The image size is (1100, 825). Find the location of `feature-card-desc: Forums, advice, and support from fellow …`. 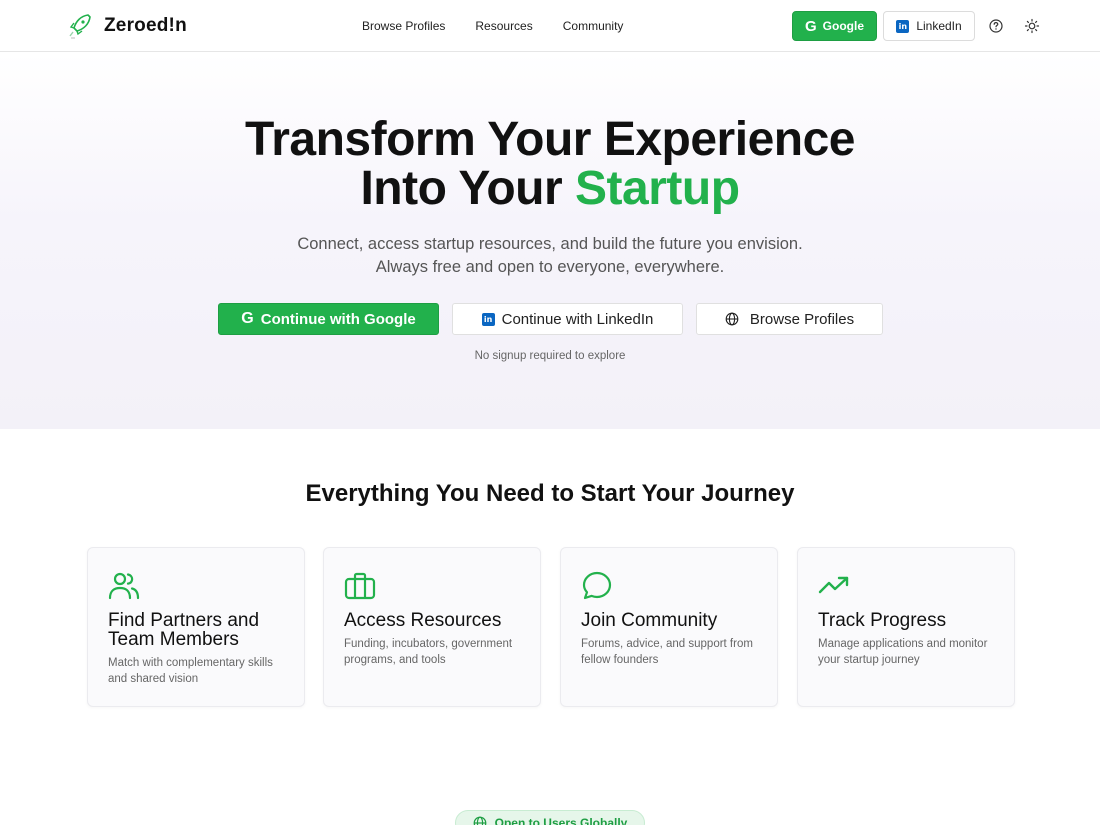

feature-card-desc: Forums, advice, and support from fellow … is located at coordinates (667, 652).